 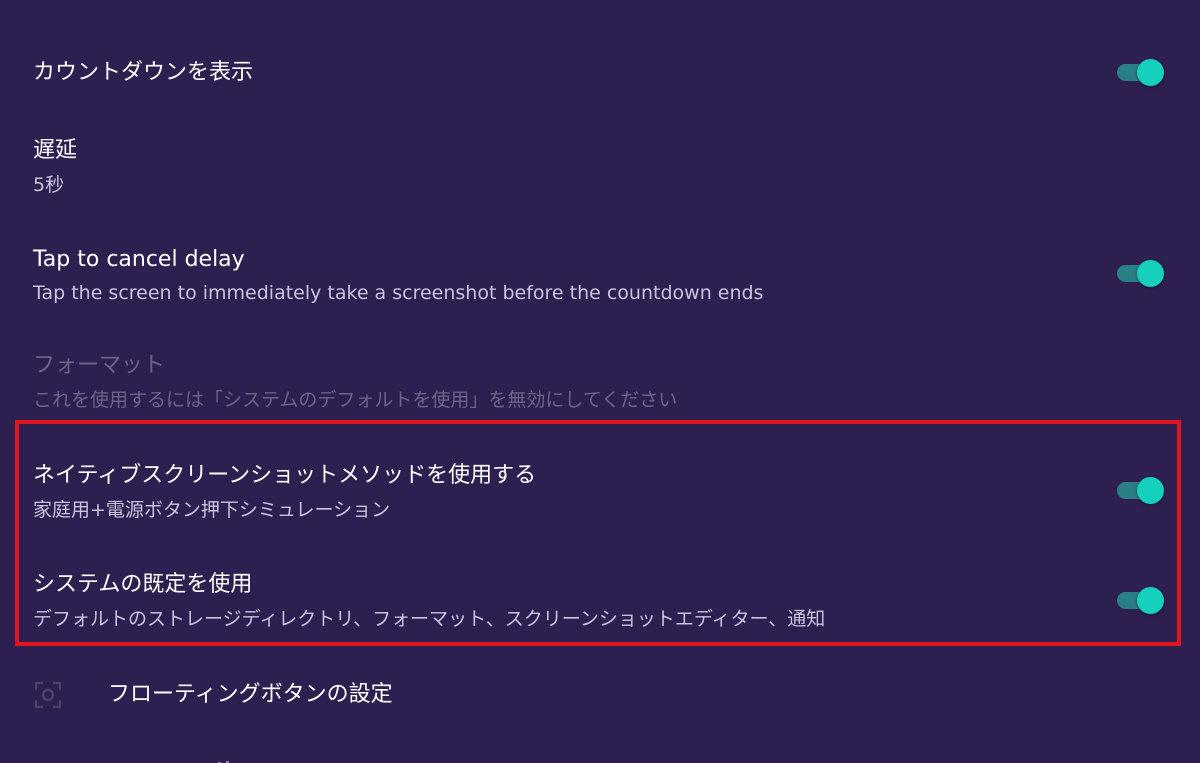 I want to click on native-method-switch, so click(x=1141, y=490).